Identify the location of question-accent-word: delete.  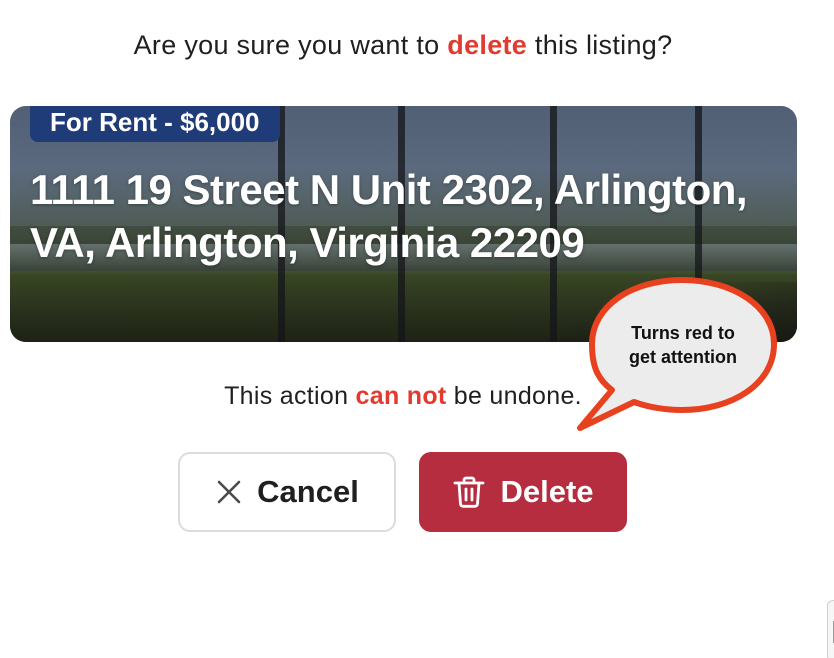
(487, 45).